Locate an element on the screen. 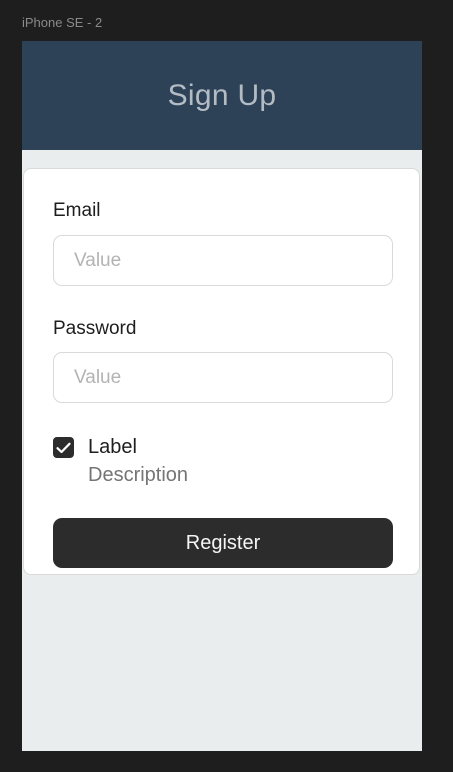  page-title: Sign Up is located at coordinates (222, 95).